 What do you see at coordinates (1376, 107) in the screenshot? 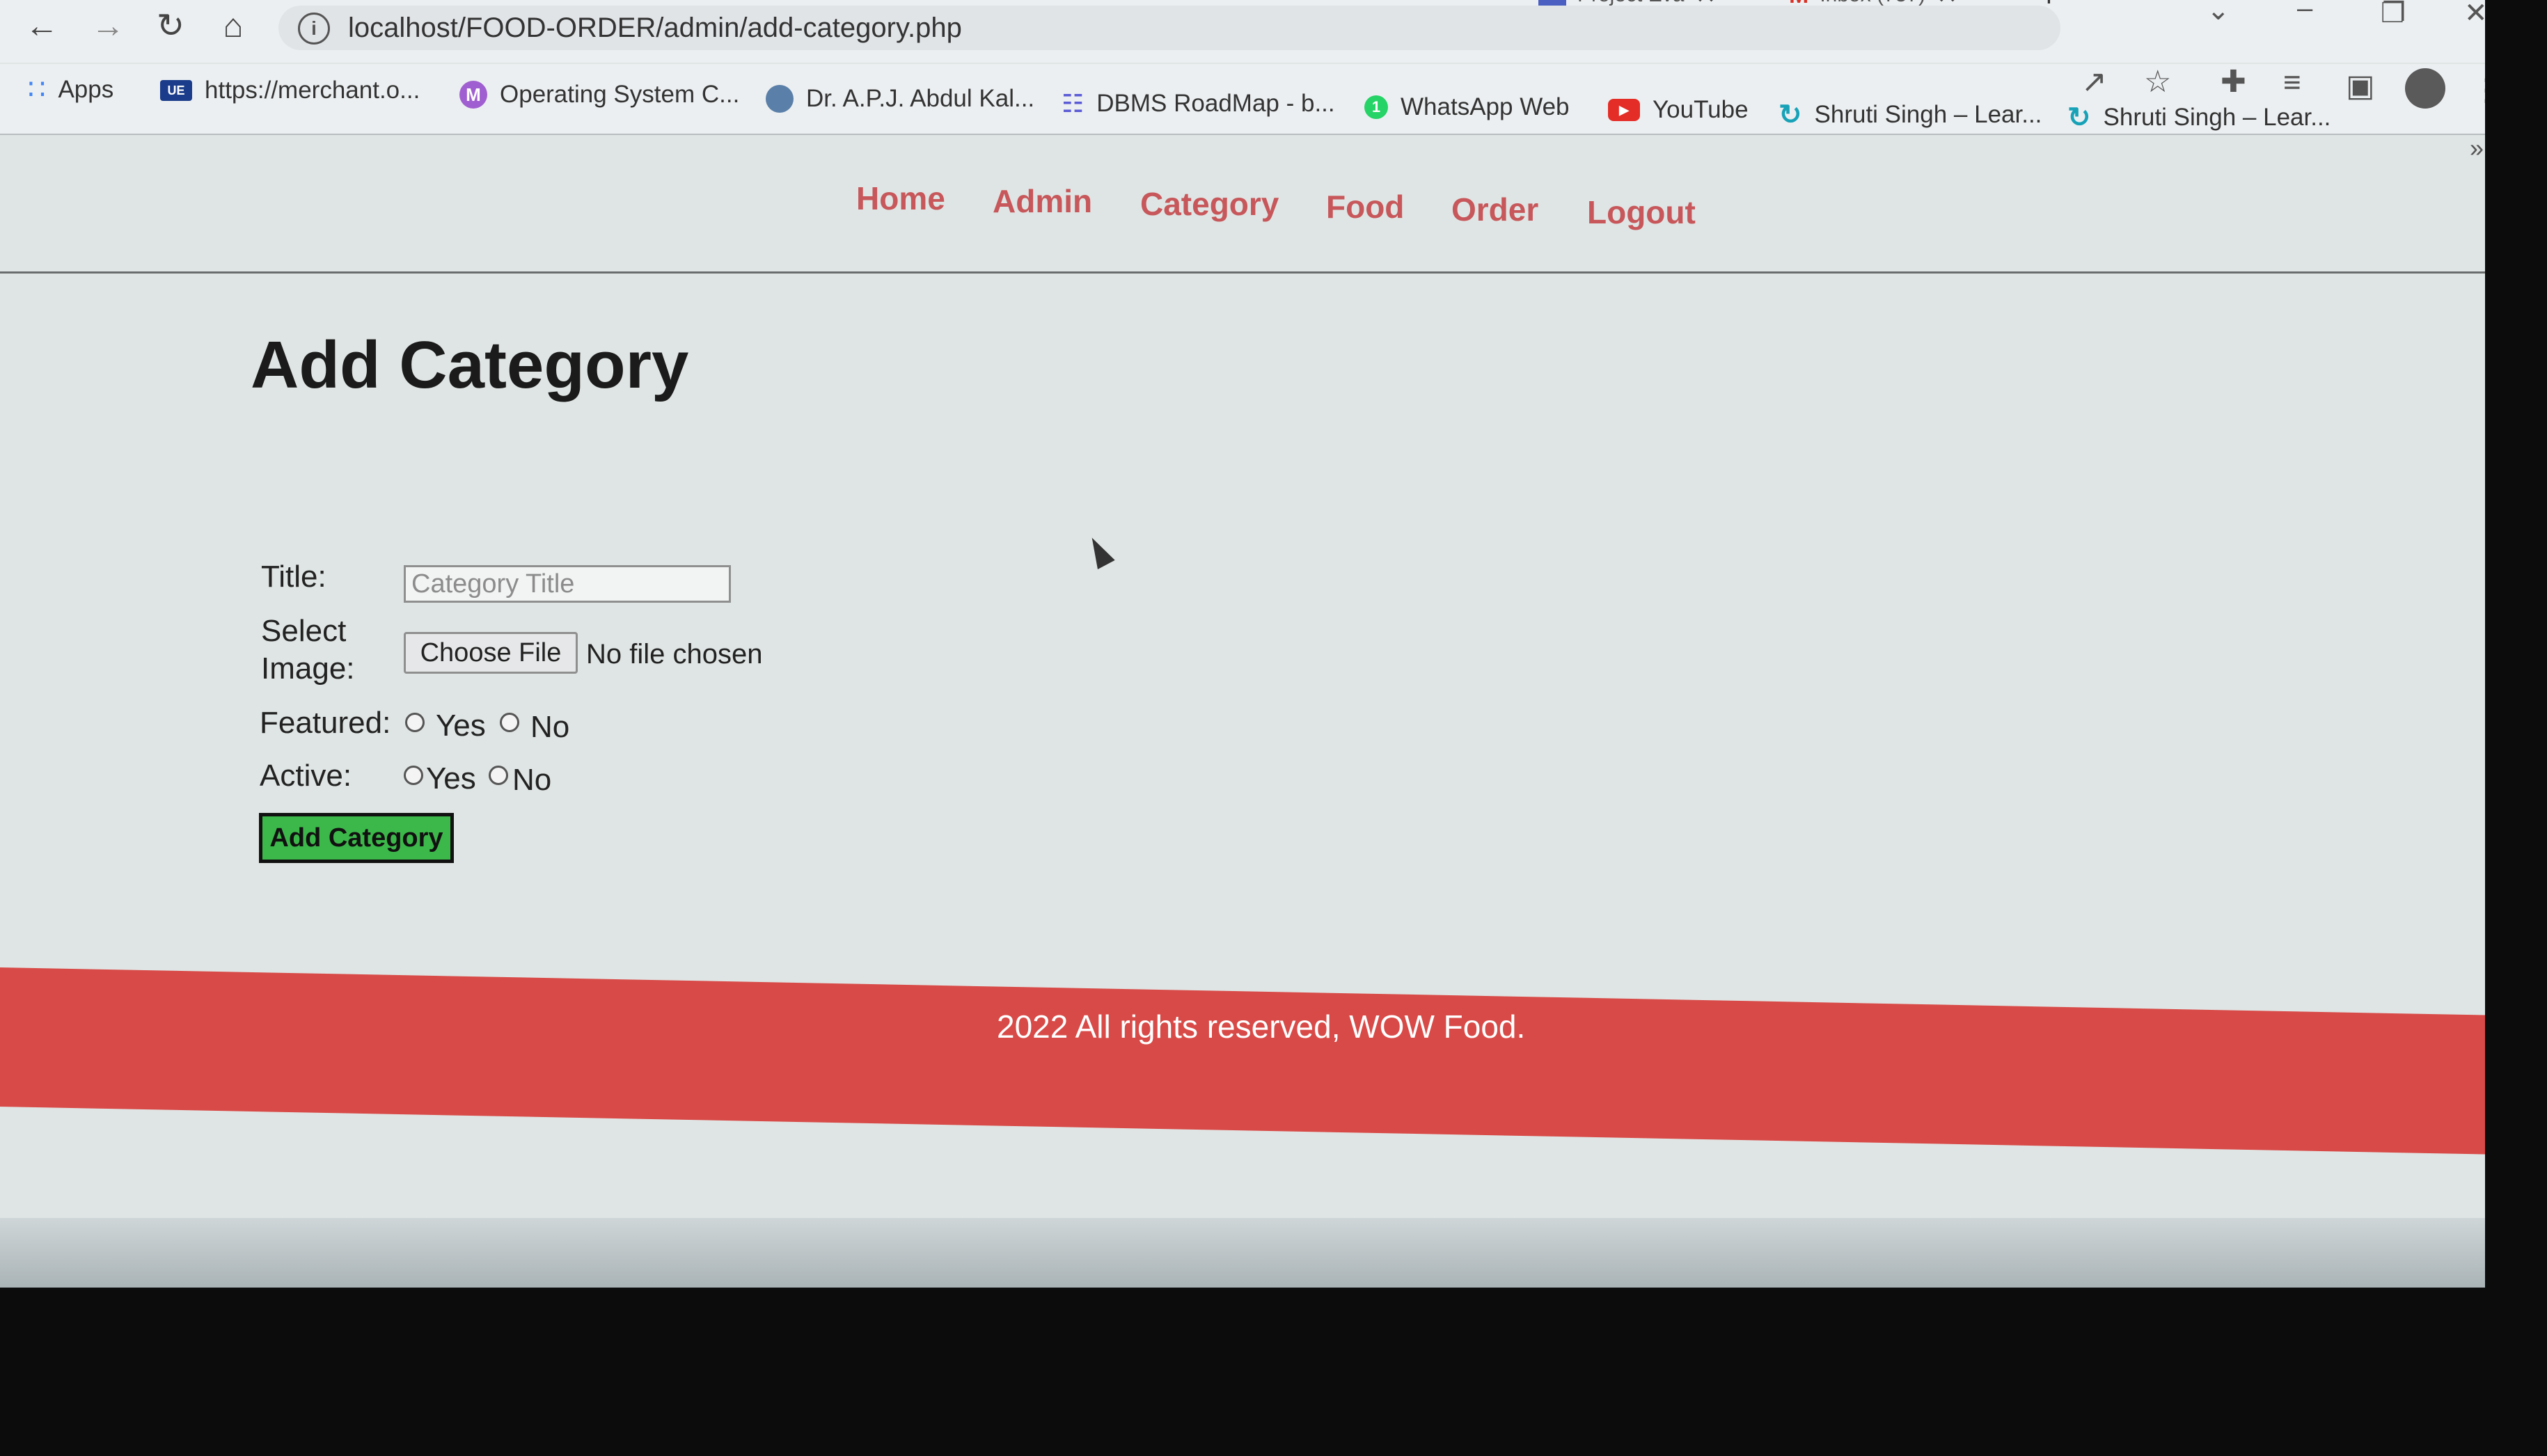
I see `whatsapp-icon: 1` at bounding box center [1376, 107].